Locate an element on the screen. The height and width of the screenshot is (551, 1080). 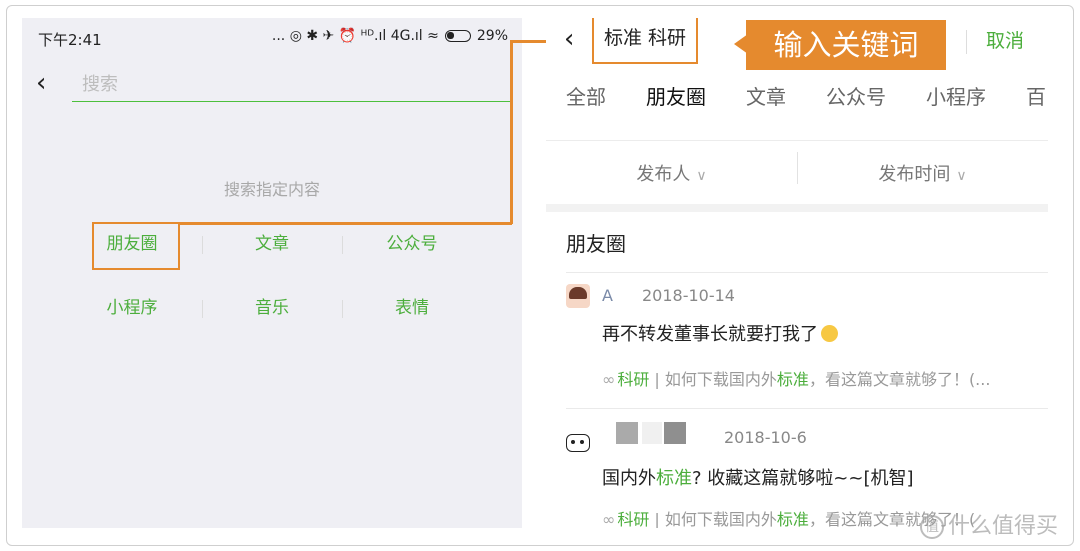
post-author: A is located at coordinates (607, 295).